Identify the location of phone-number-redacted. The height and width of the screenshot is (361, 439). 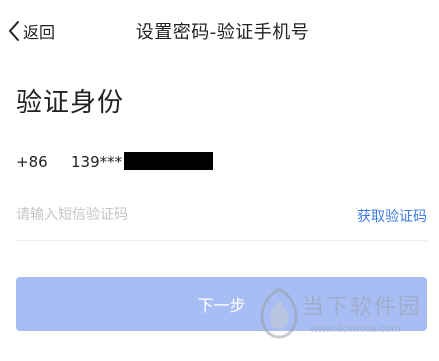
(169, 161).